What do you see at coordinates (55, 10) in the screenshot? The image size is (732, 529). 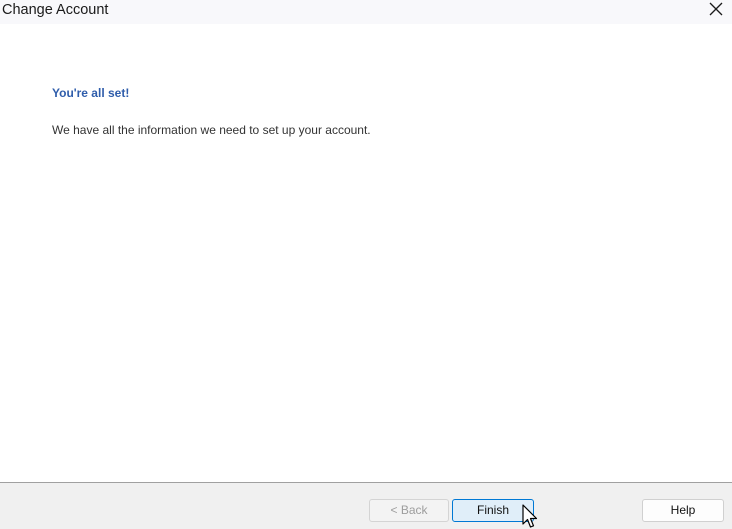 I see `window-title: Change Account` at bounding box center [55, 10].